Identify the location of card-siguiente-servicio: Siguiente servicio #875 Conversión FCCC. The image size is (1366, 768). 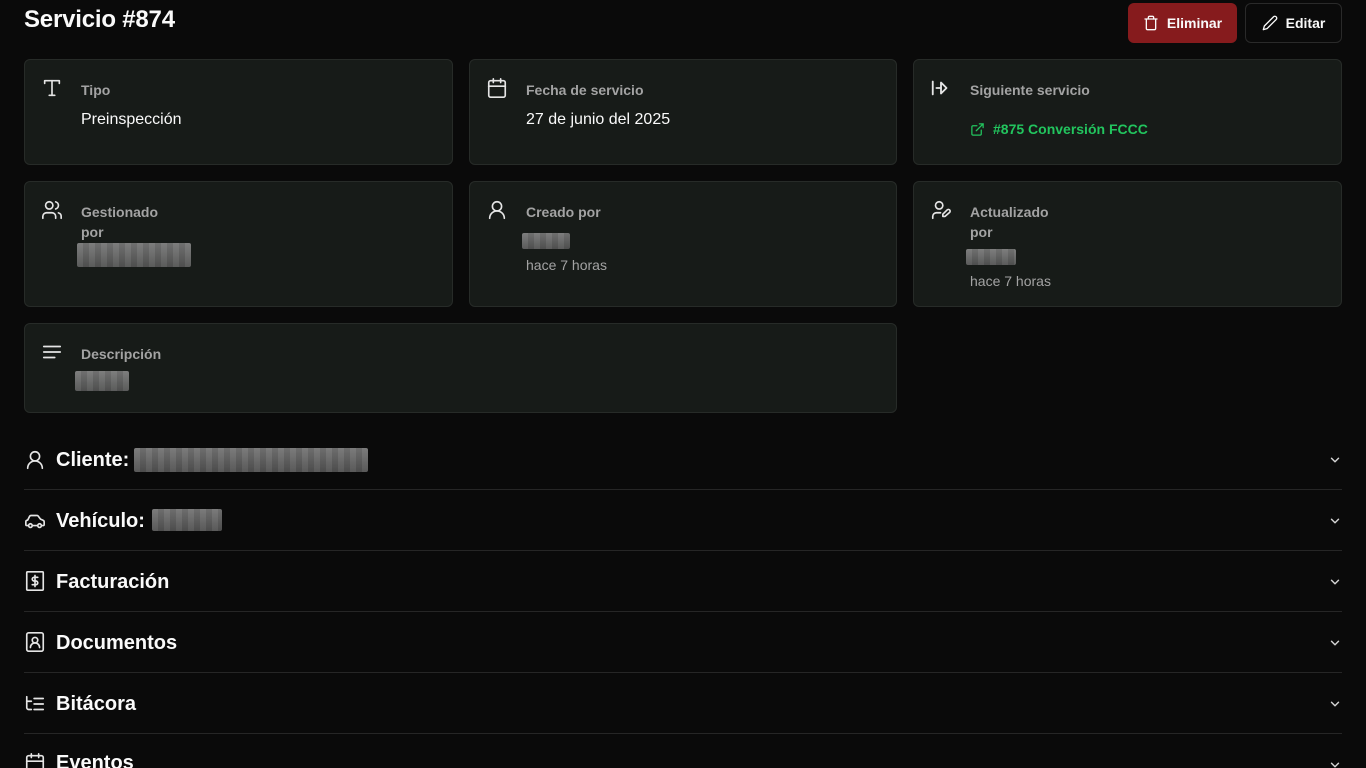
(1127, 112).